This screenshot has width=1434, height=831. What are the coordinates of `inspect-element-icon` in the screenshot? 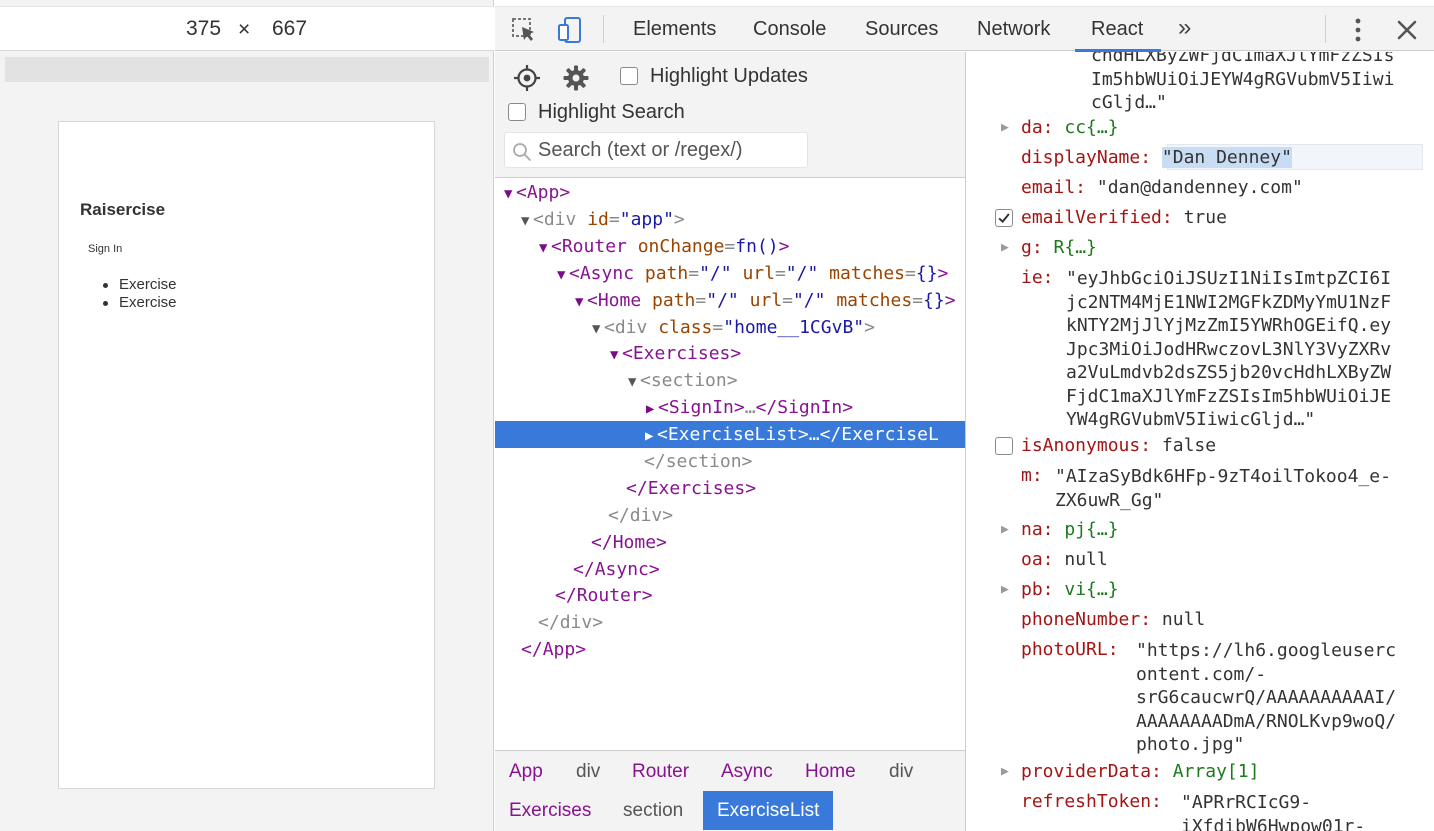 It's located at (524, 30).